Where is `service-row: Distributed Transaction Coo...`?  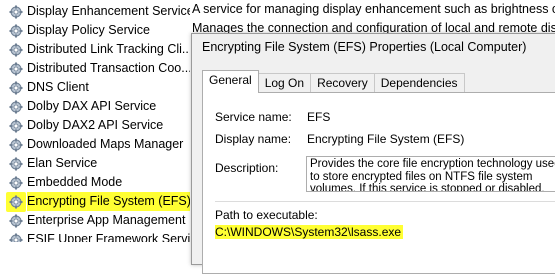
service-row: Distributed Transaction Coo... is located at coordinates (95, 68).